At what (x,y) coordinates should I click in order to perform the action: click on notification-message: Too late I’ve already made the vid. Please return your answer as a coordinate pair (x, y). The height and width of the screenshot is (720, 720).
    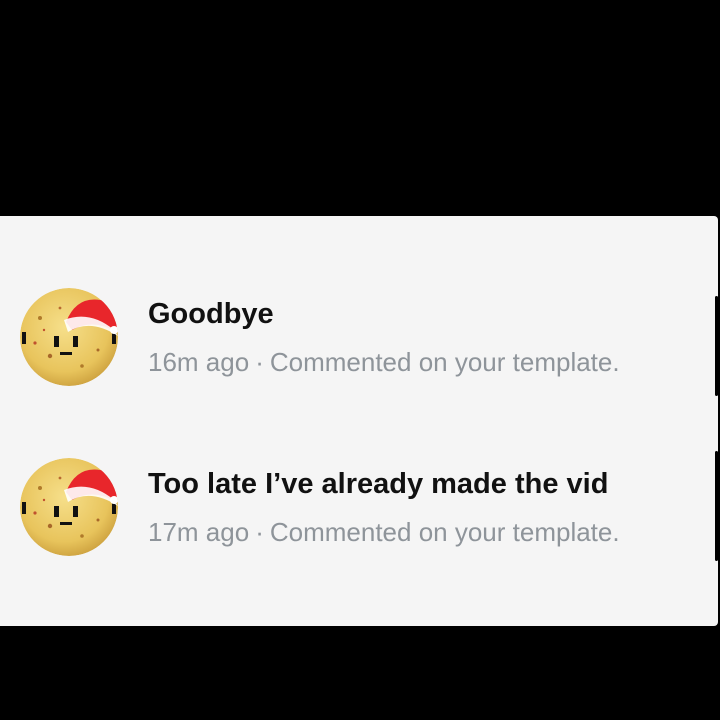
    Looking at the image, I should click on (378, 484).